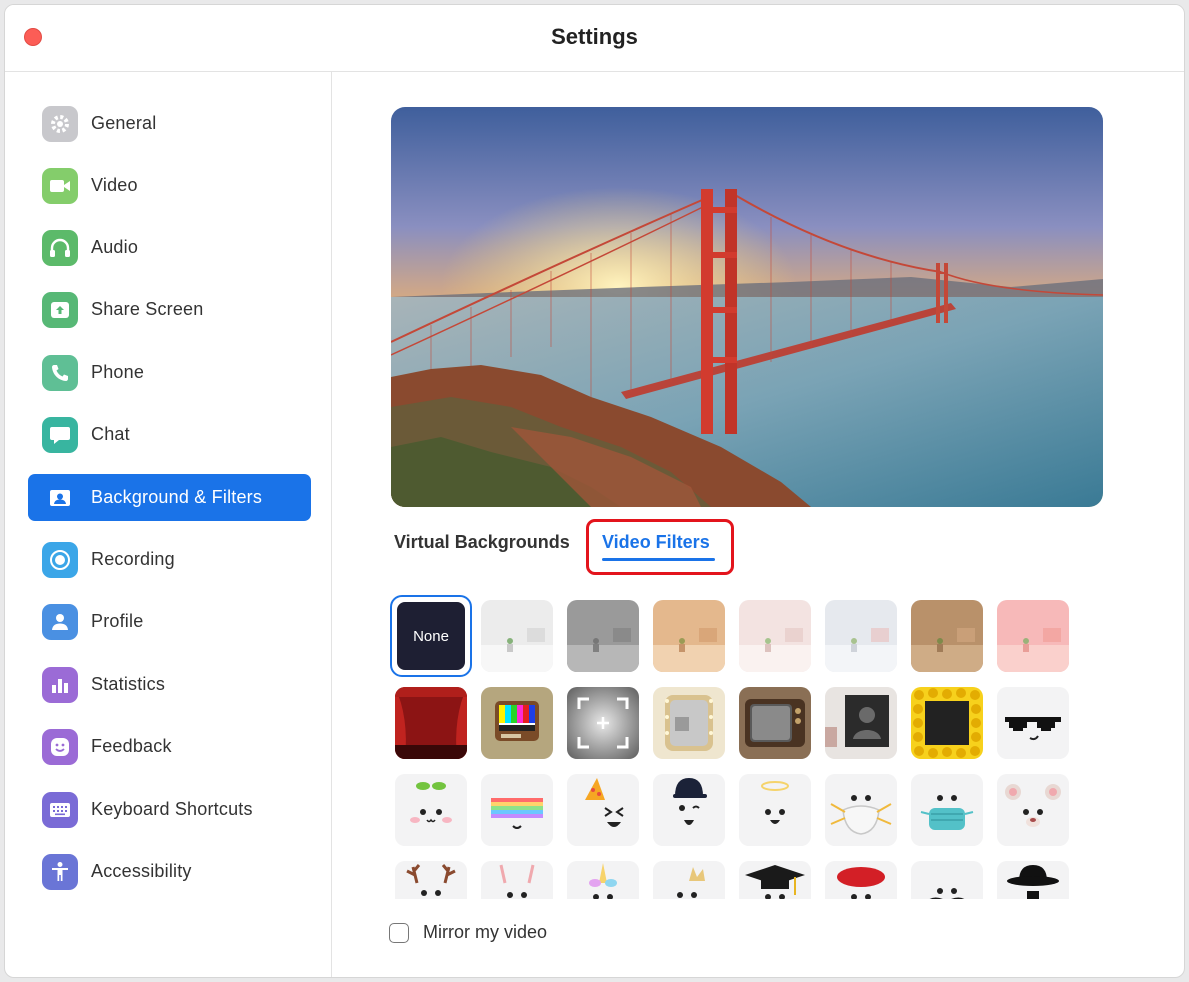 The height and width of the screenshot is (982, 1189). Describe the element at coordinates (141, 871) in the screenshot. I see `sidebar-item-label: Accessibility` at that location.